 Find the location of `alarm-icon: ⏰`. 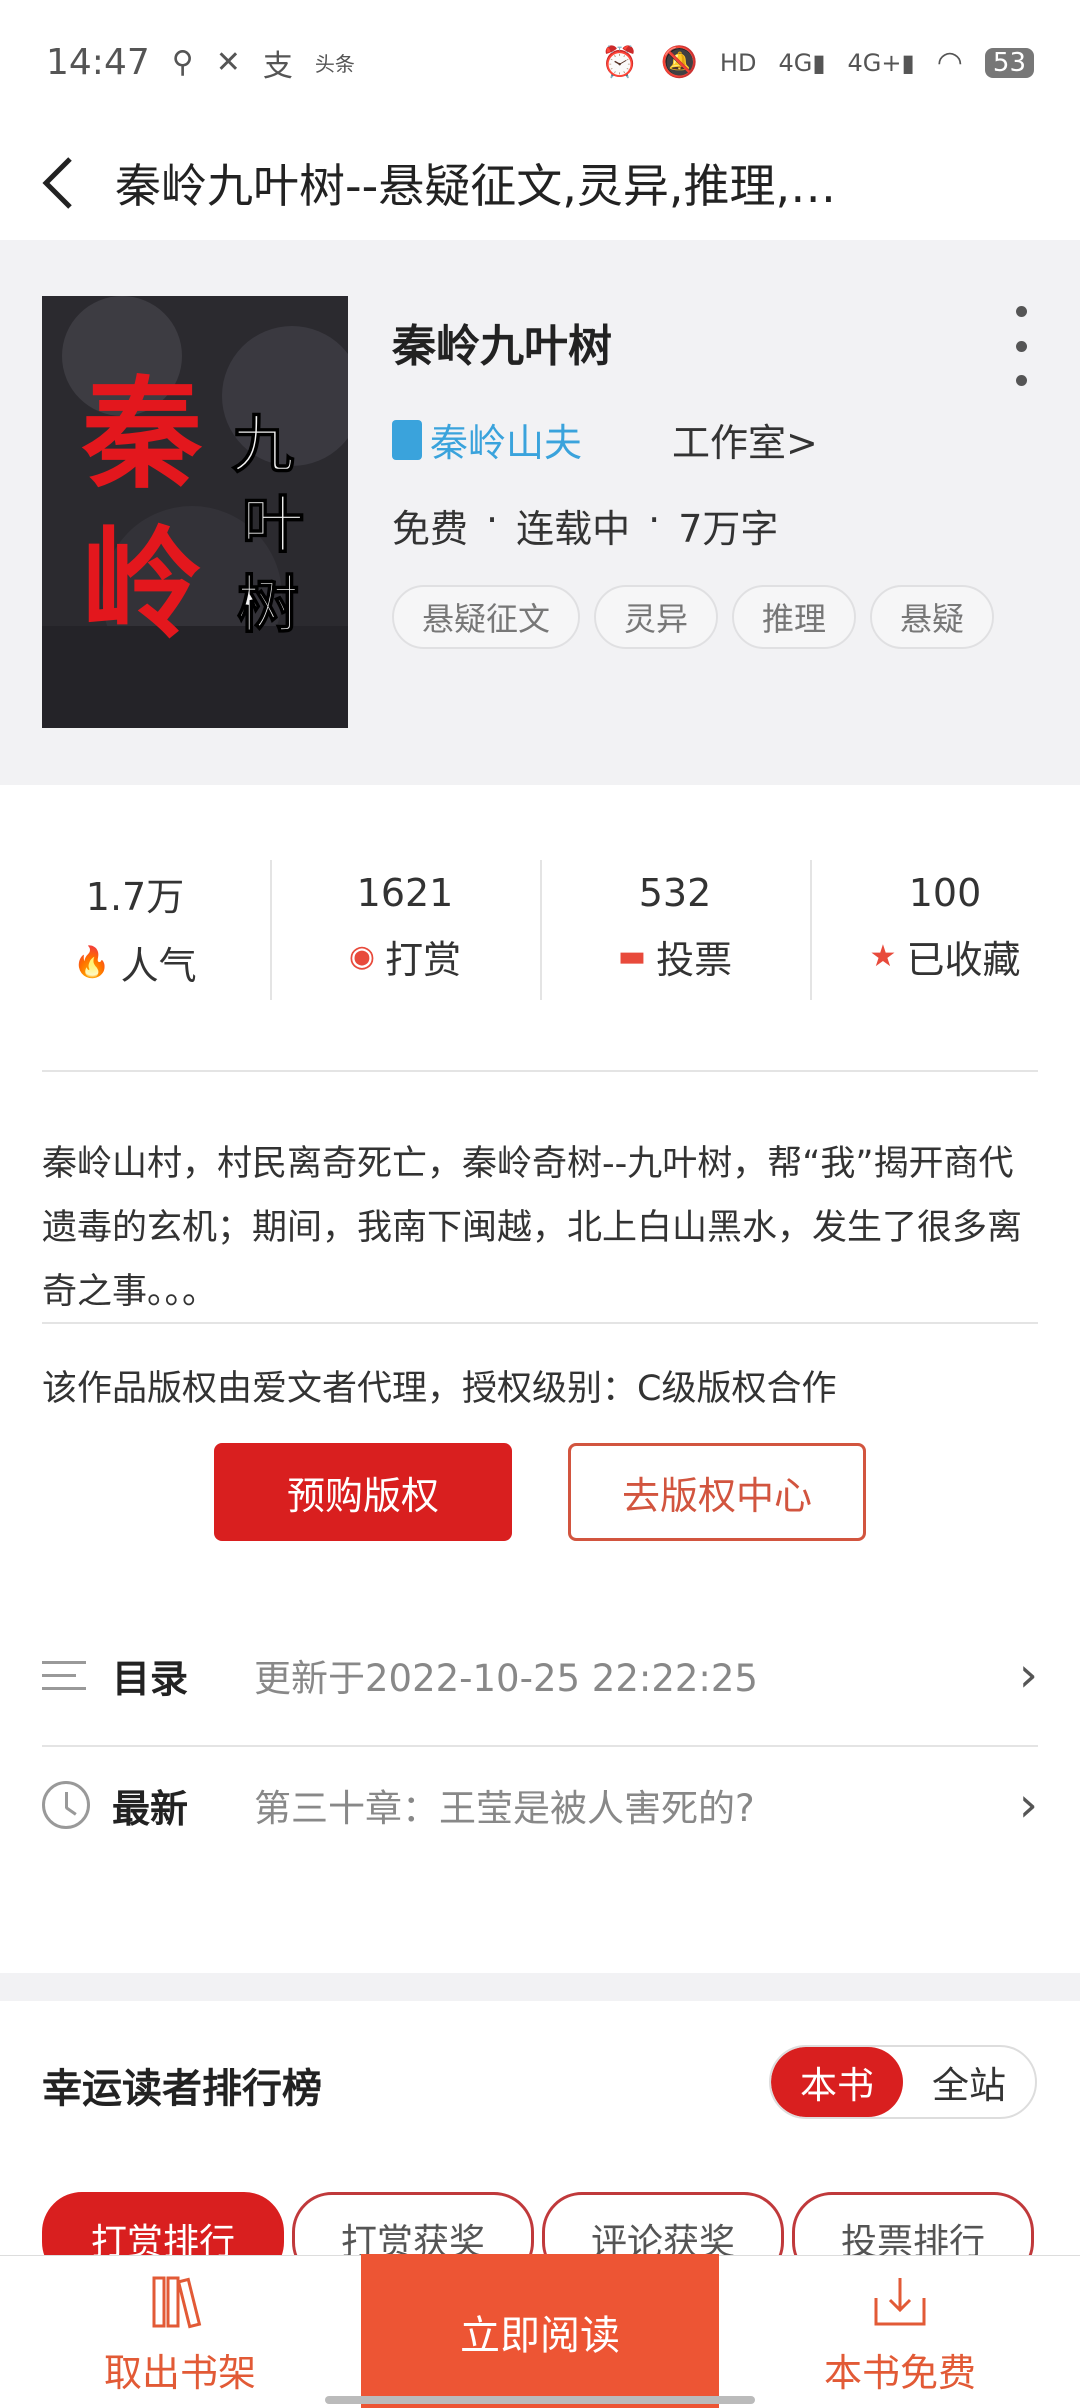

alarm-icon: ⏰ is located at coordinates (620, 62).